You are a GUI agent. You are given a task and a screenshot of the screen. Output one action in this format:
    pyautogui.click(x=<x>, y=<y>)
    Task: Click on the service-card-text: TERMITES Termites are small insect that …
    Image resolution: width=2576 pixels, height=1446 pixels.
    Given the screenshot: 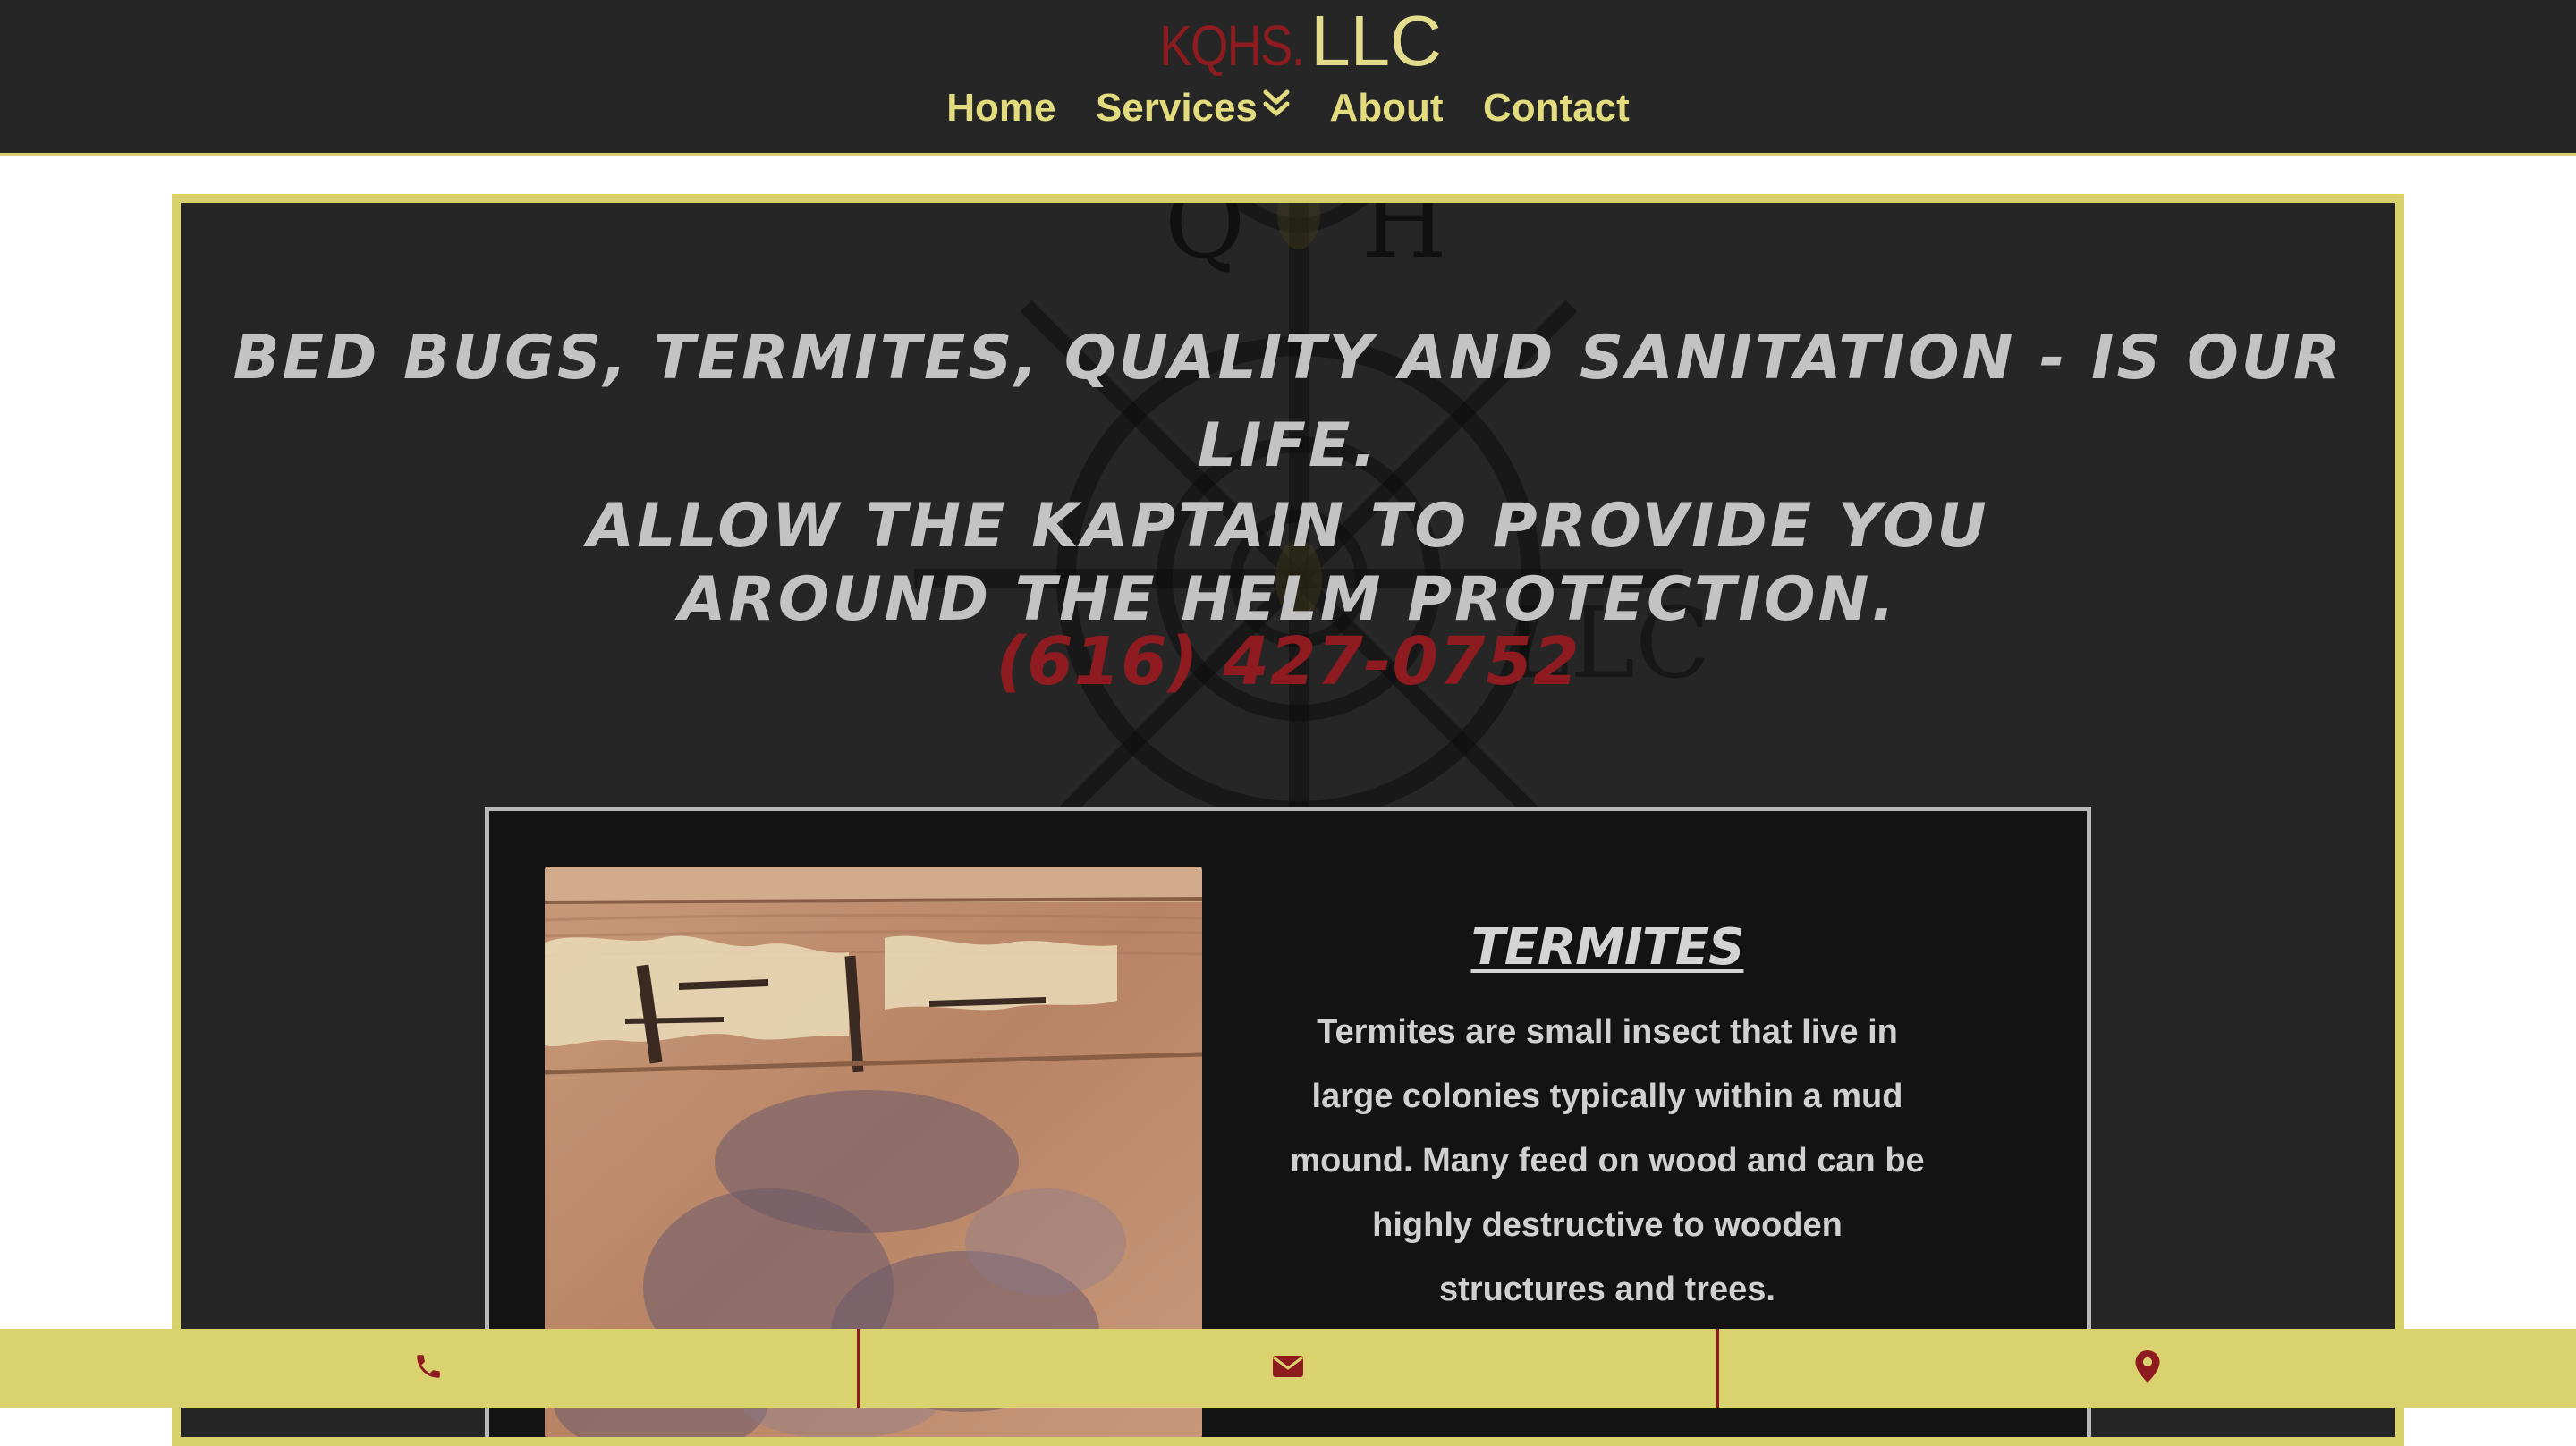 What is the action you would take?
    pyautogui.click(x=1607, y=1120)
    